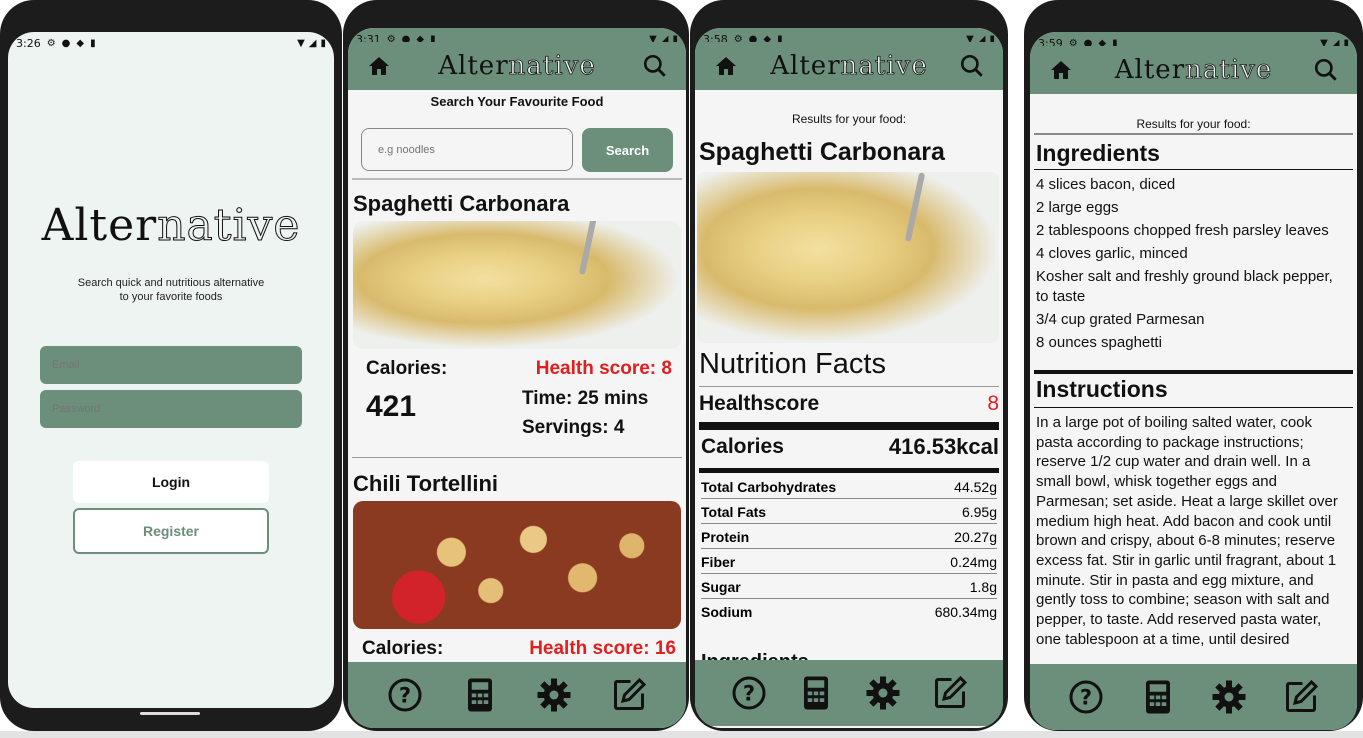 The image size is (1363, 738). What do you see at coordinates (792, 364) in the screenshot?
I see `nutrition-heading: Nutrition Facts` at bounding box center [792, 364].